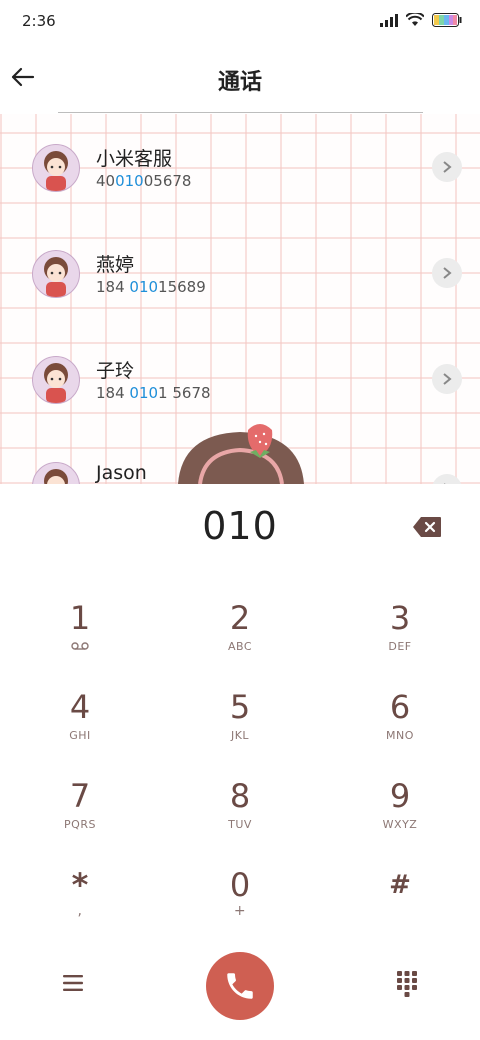 This screenshot has width=480, height=1040. Describe the element at coordinates (80, 818) in the screenshot. I see `key-7: 7 PQRS` at that location.